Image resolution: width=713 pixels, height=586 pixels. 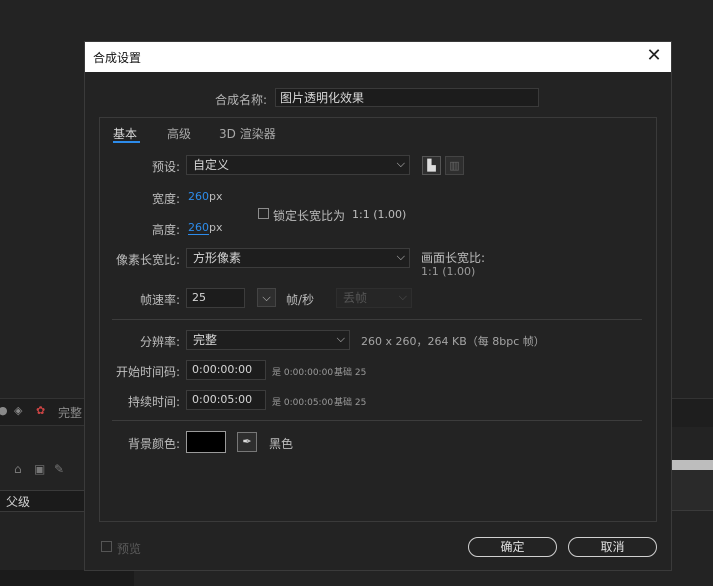 What do you see at coordinates (165, 167) in the screenshot?
I see `preset-label: 预设:` at bounding box center [165, 167].